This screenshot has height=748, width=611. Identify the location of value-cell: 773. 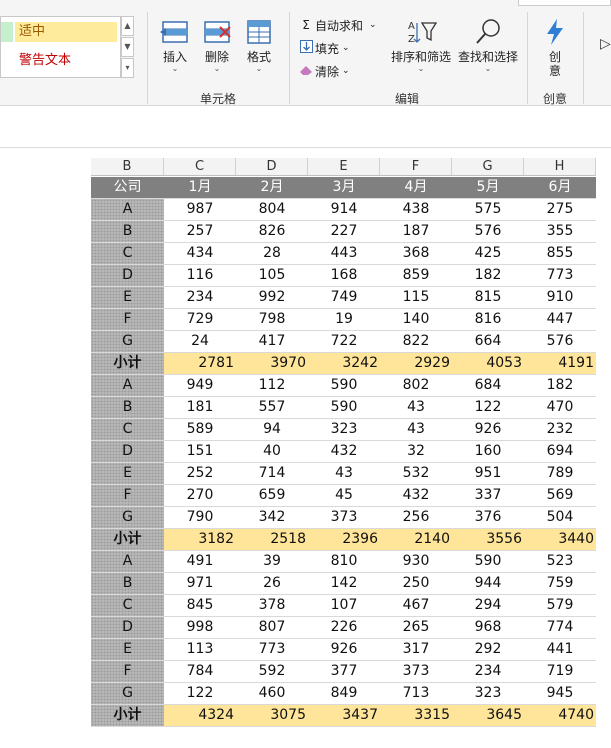
(272, 649).